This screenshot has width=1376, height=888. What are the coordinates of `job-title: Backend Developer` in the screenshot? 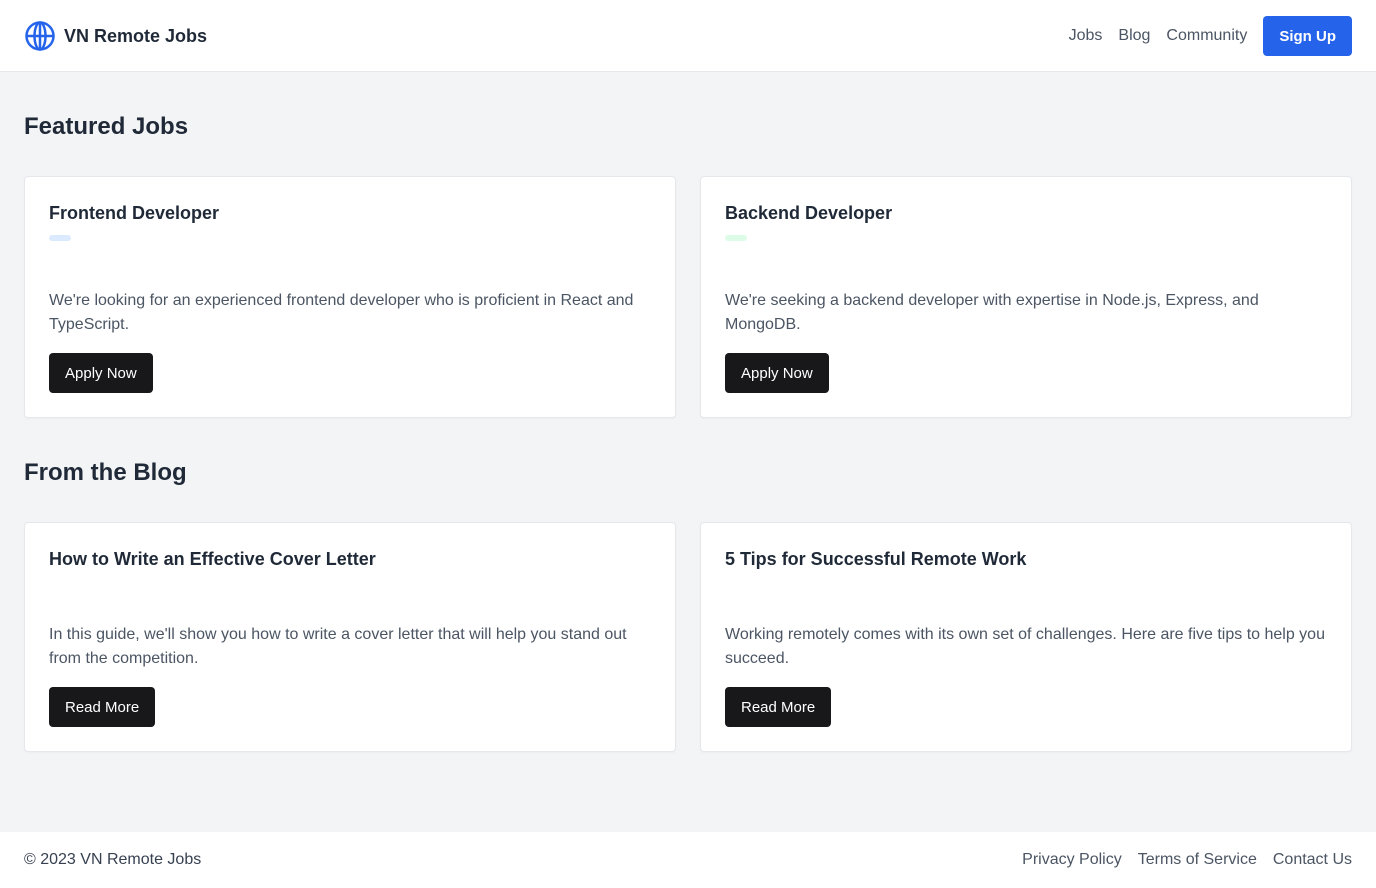 It's located at (809, 213).